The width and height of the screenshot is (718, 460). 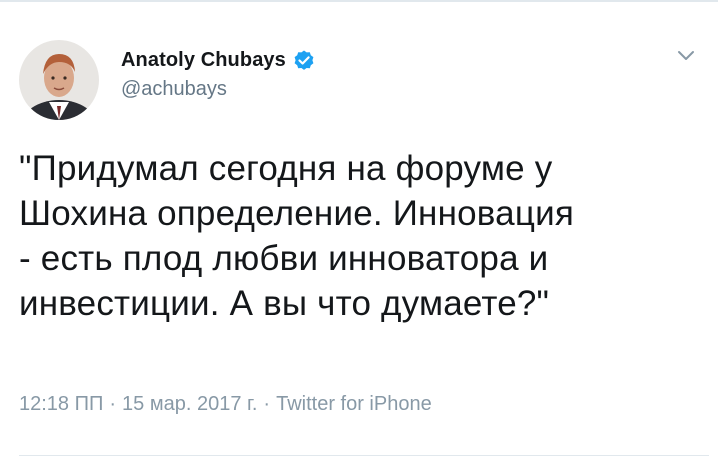 I want to click on tweet-text-line: Шохина определение. Инновация, so click(x=296, y=213).